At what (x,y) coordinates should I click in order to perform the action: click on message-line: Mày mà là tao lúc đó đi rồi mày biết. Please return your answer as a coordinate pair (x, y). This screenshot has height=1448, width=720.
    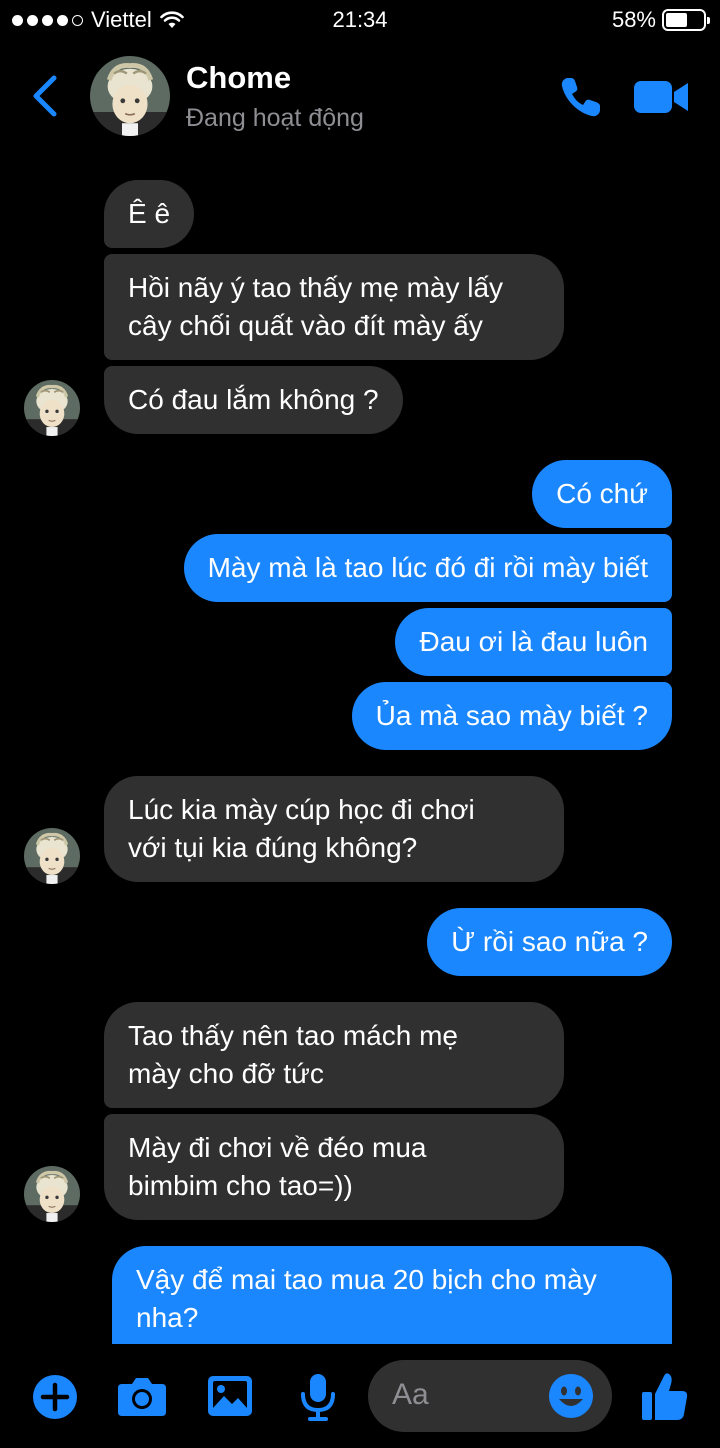
    Looking at the image, I should click on (427, 567).